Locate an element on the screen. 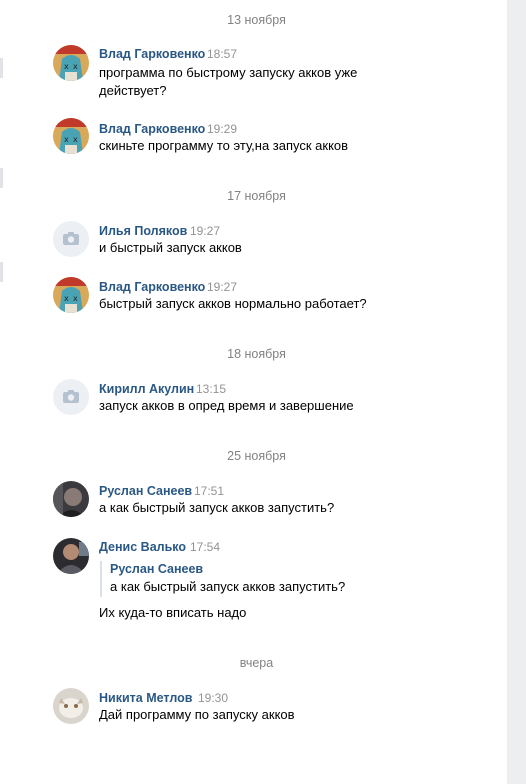 The image size is (526, 784). message-author: Никита Метлов is located at coordinates (145, 698).